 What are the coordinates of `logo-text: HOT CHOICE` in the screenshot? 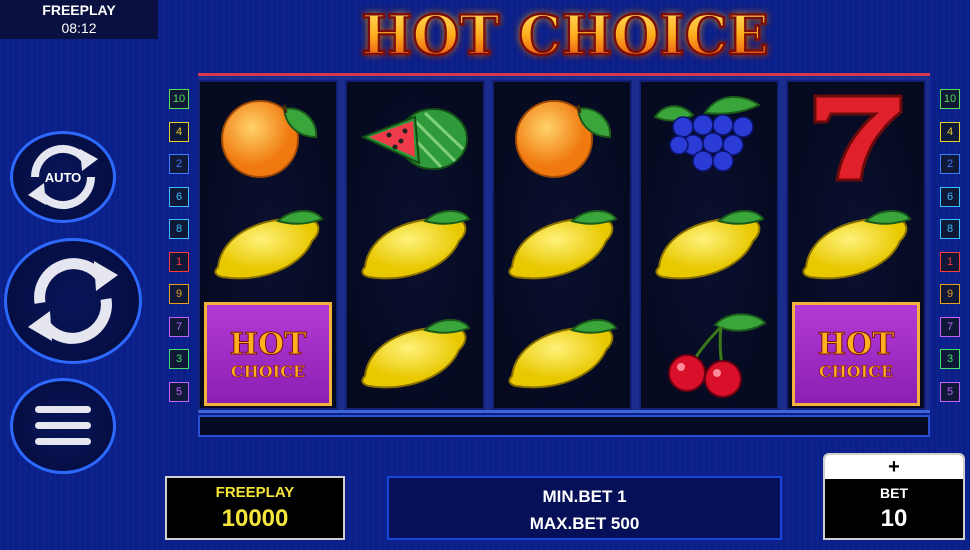 It's located at (564, 34).